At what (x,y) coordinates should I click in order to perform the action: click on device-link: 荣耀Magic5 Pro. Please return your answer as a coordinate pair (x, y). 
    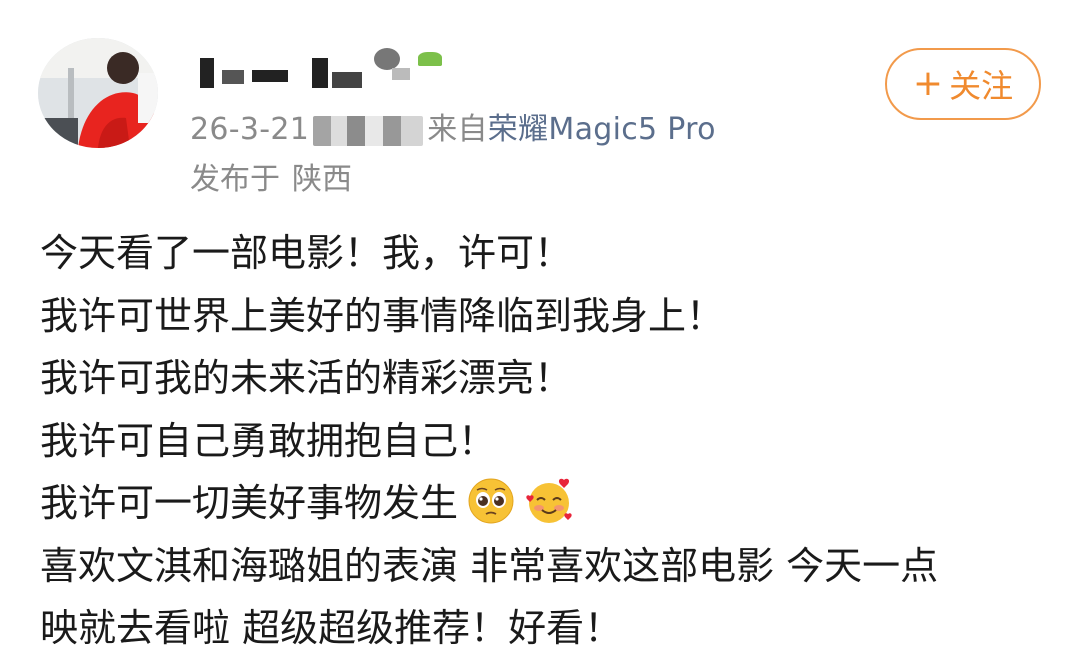
    Looking at the image, I should click on (602, 129).